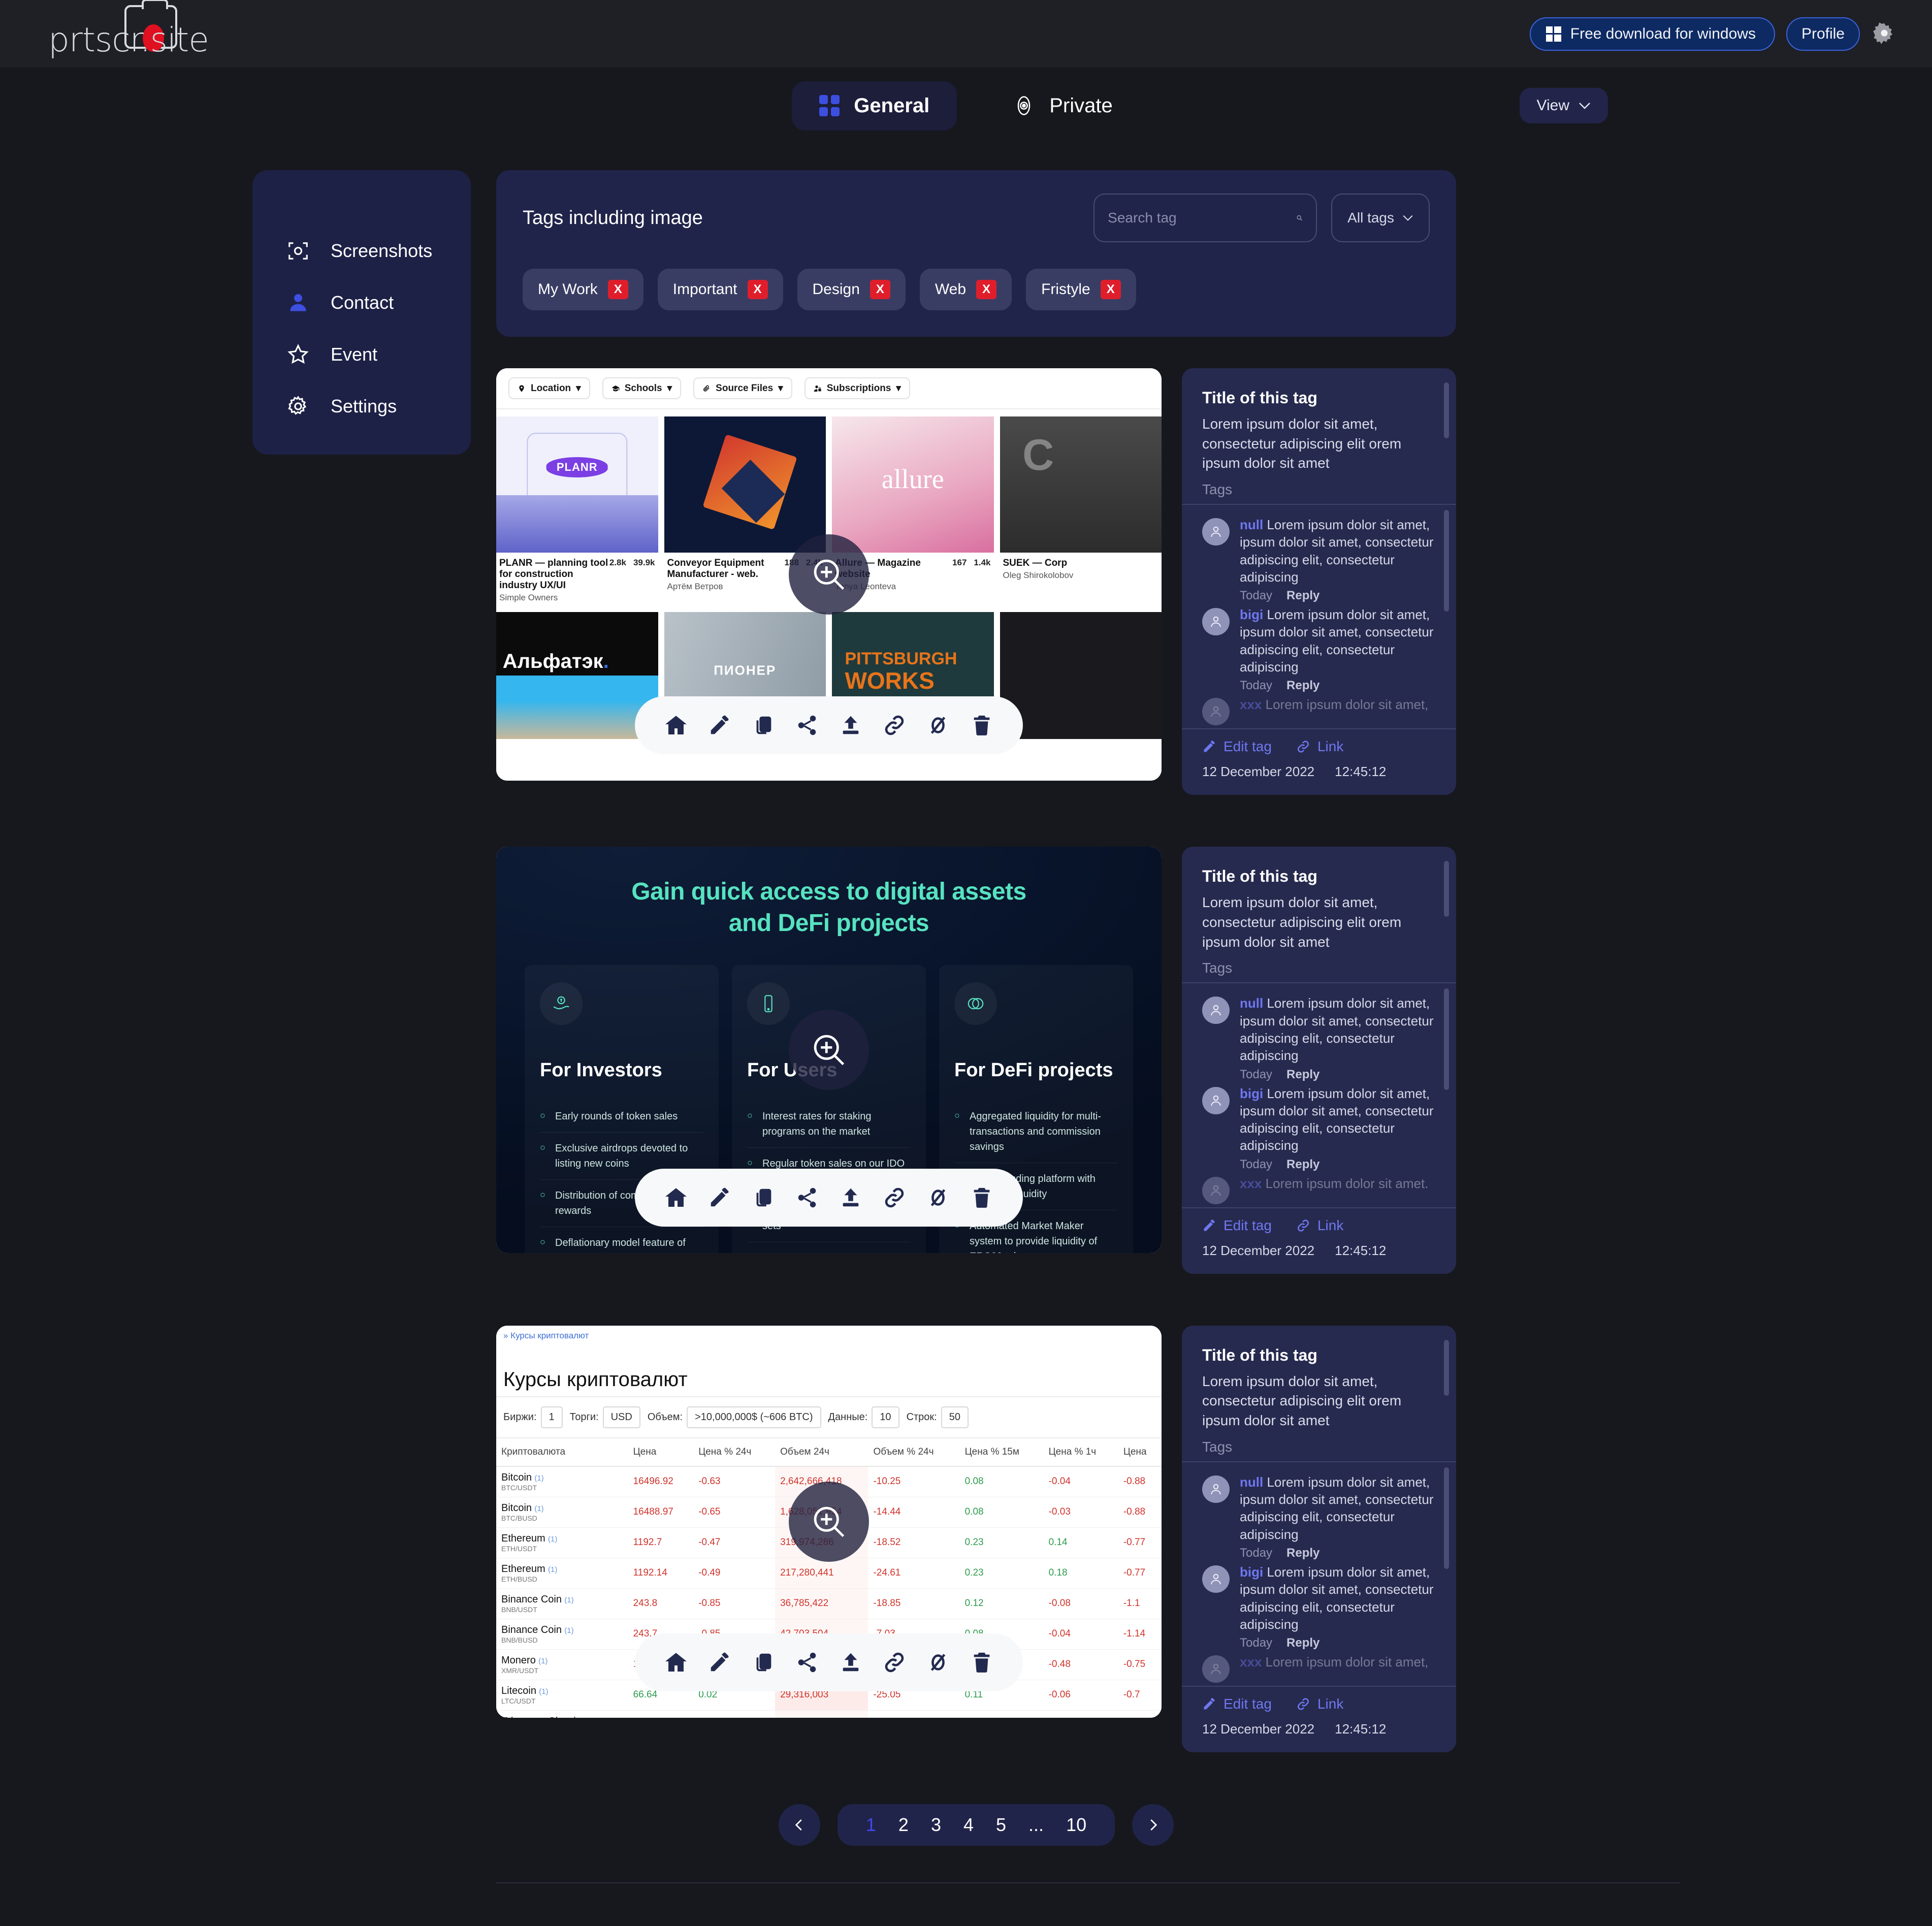 This screenshot has width=1932, height=1926. I want to click on download-for-windows-button: Free download for windows, so click(1652, 34).